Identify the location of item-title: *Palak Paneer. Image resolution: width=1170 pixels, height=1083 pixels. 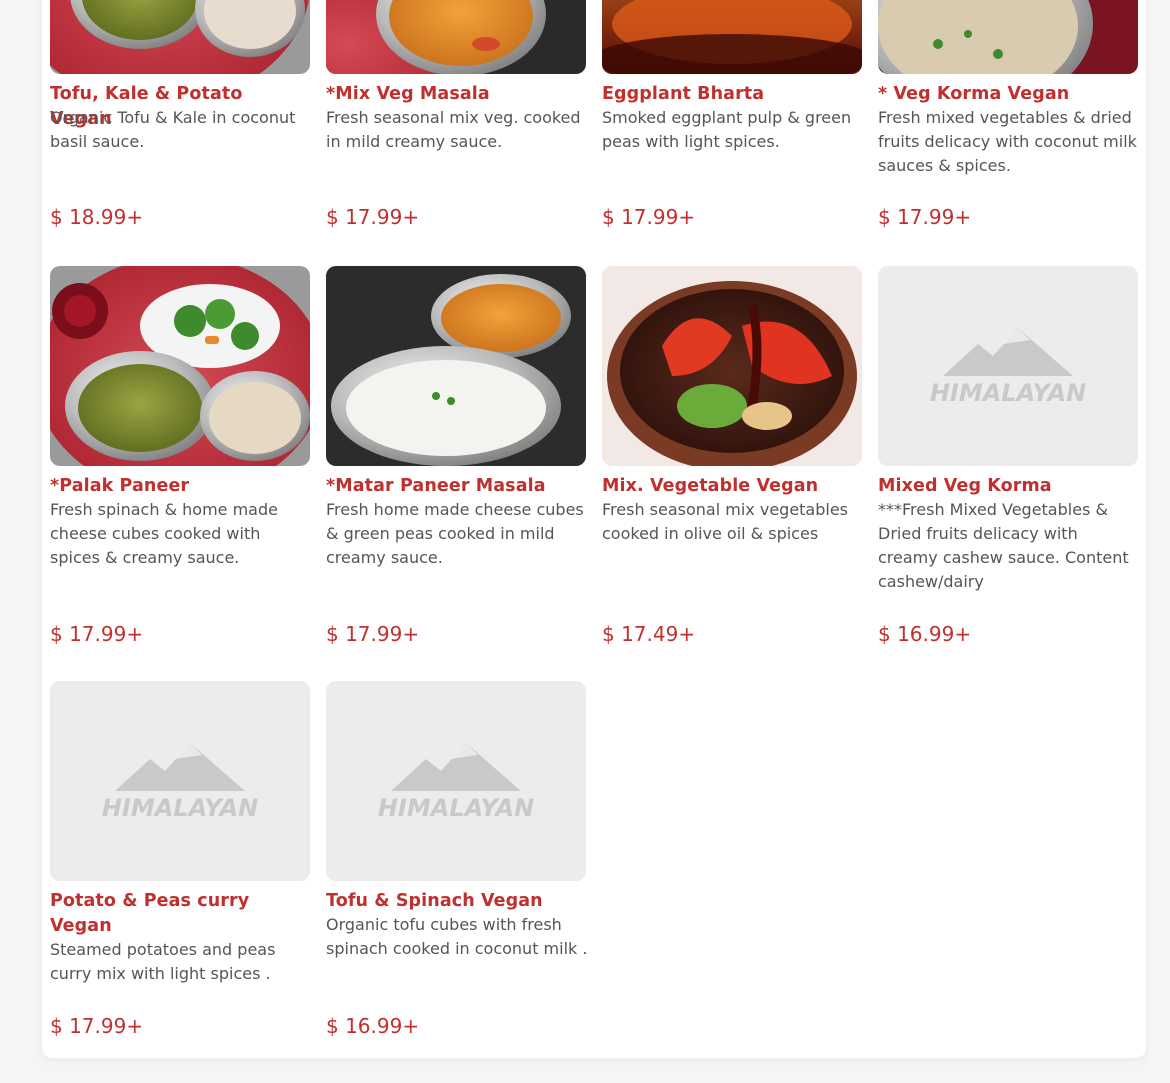
(180, 486).